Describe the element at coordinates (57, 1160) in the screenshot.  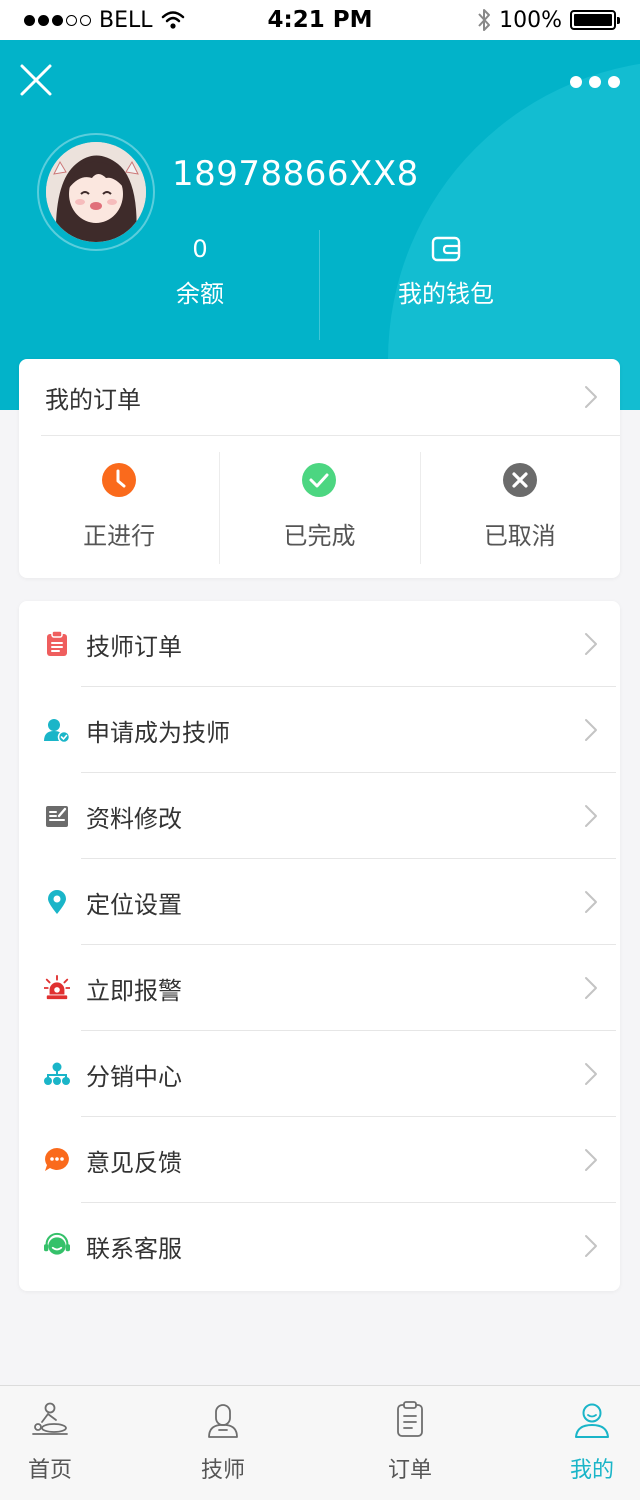
I see `feedback-bubble-icon` at that location.